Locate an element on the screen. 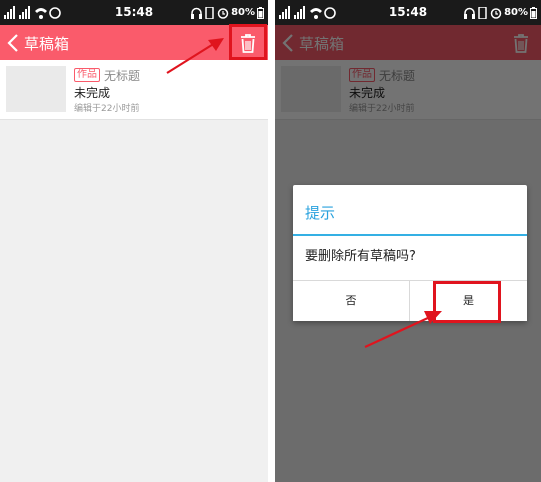 The height and width of the screenshot is (482, 541). draft-edited-time: 编辑于22小时前 is located at coordinates (107, 109).